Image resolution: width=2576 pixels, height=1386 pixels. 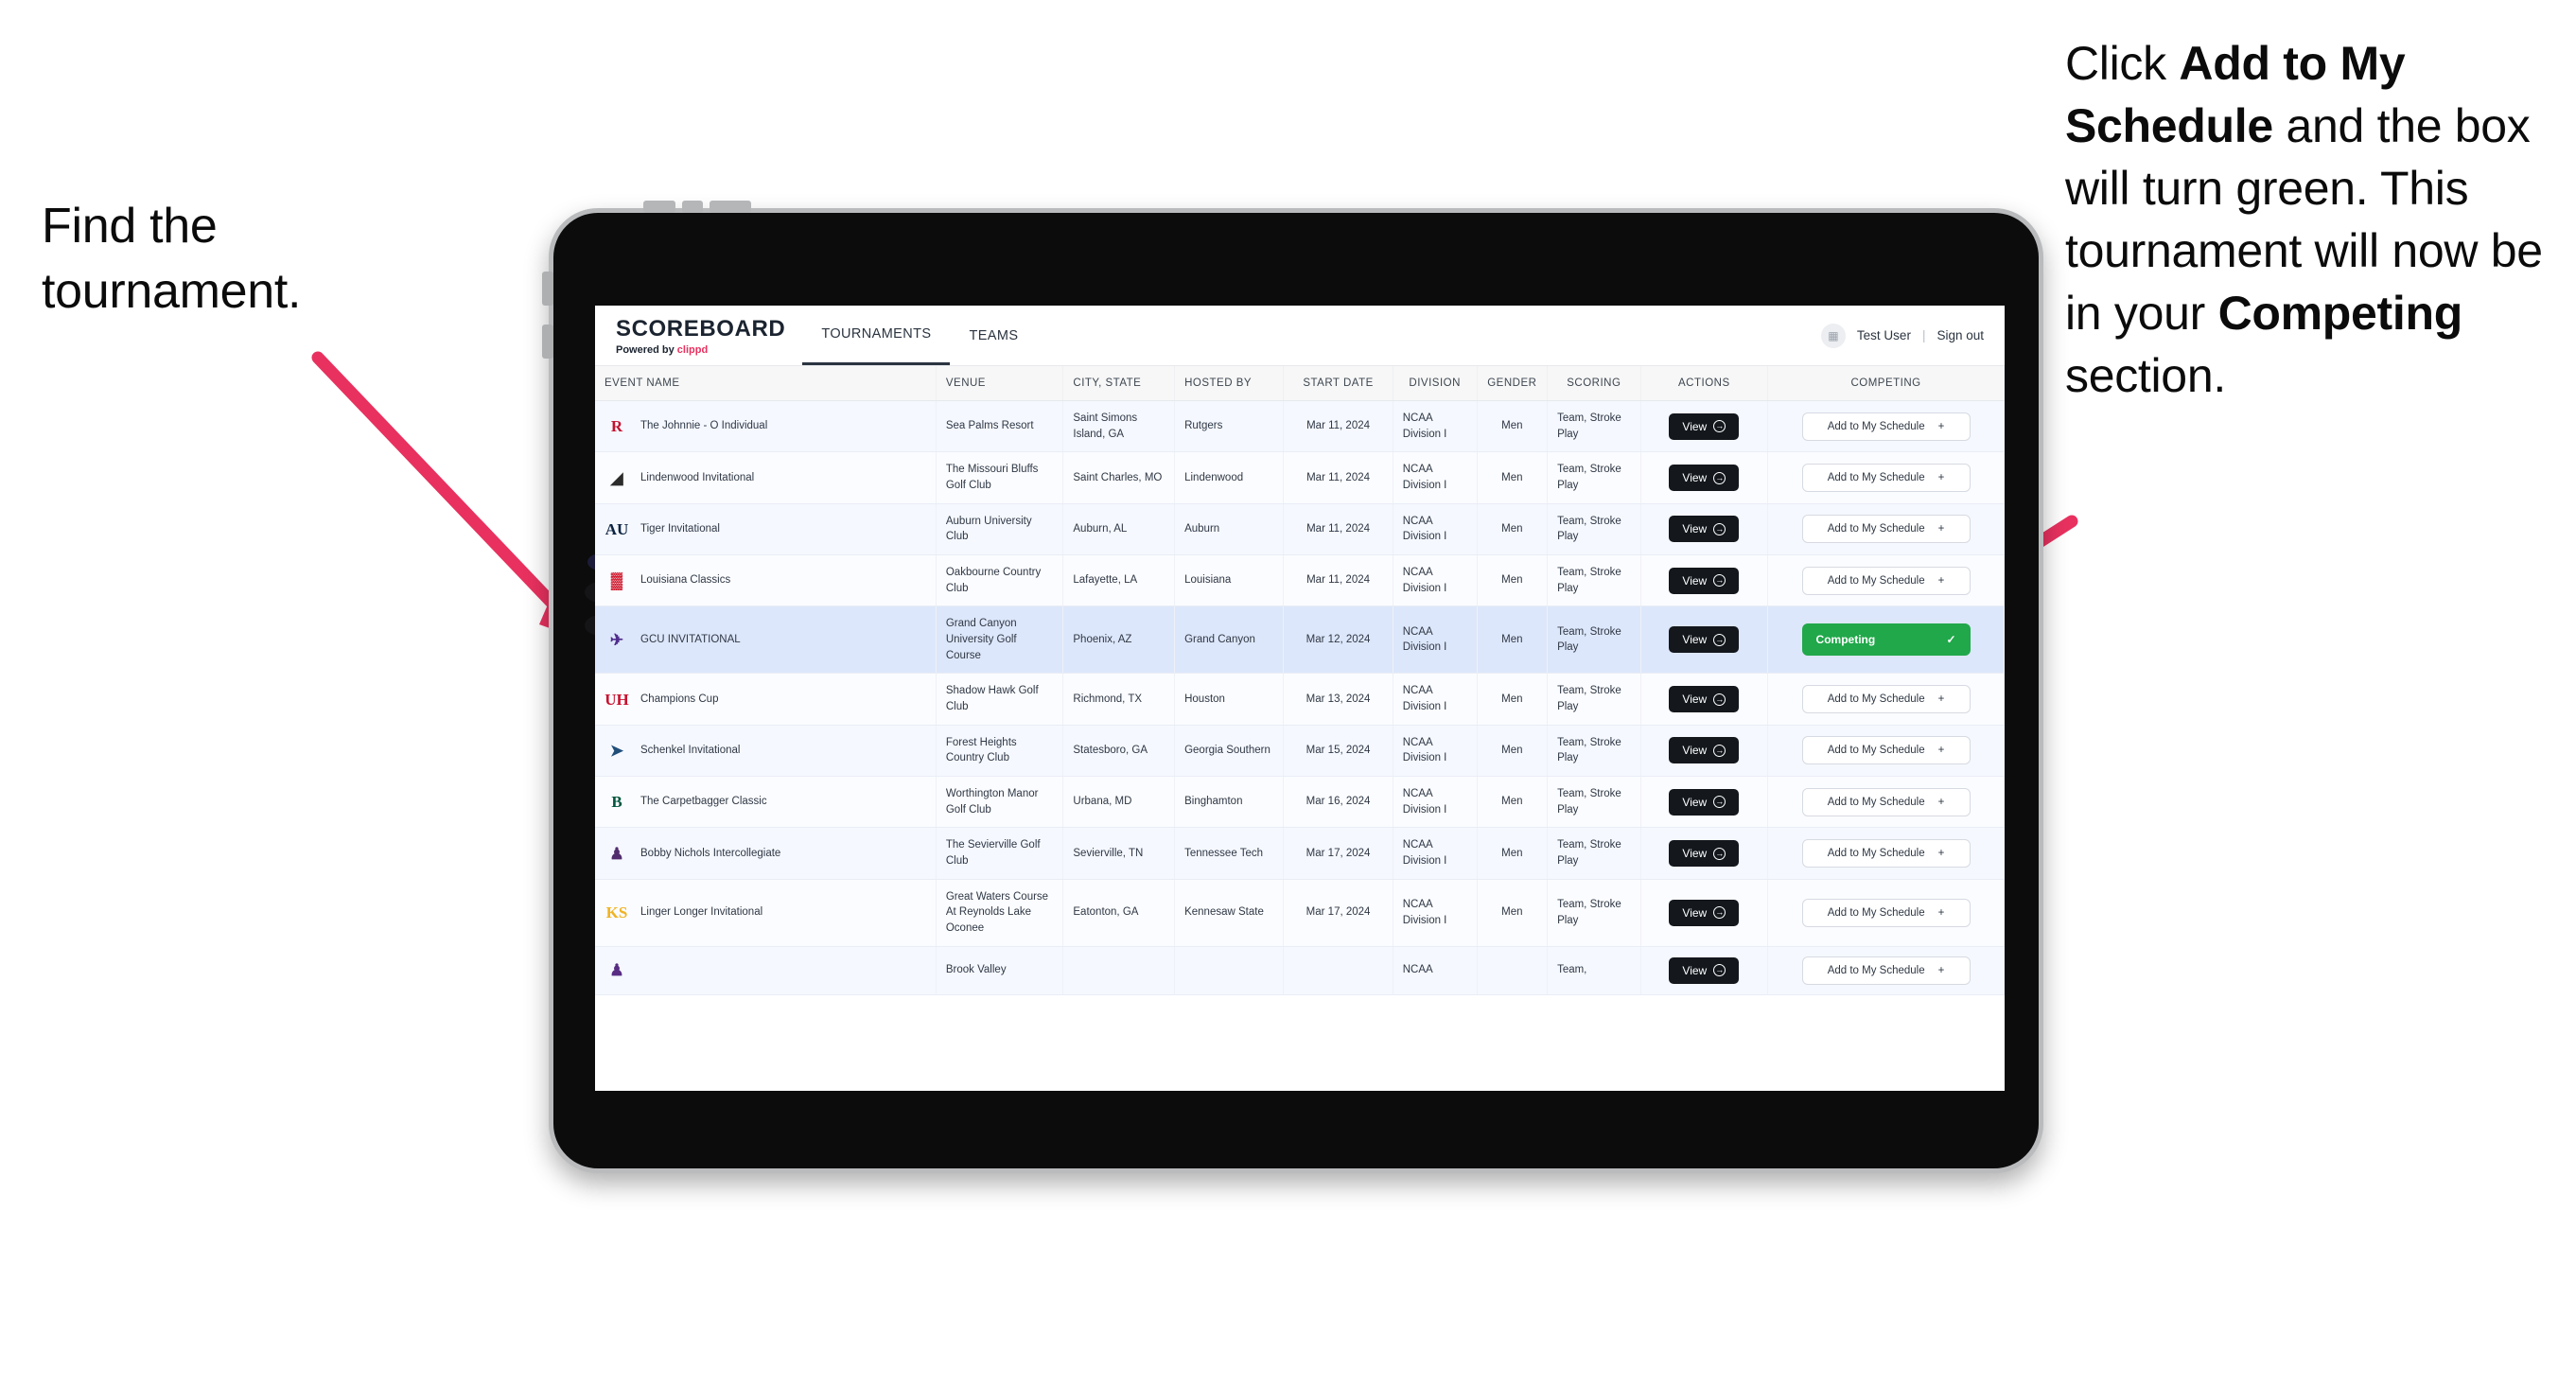 What do you see at coordinates (1119, 426) in the screenshot?
I see `cell-city-state: Saint Simons Island, GA` at bounding box center [1119, 426].